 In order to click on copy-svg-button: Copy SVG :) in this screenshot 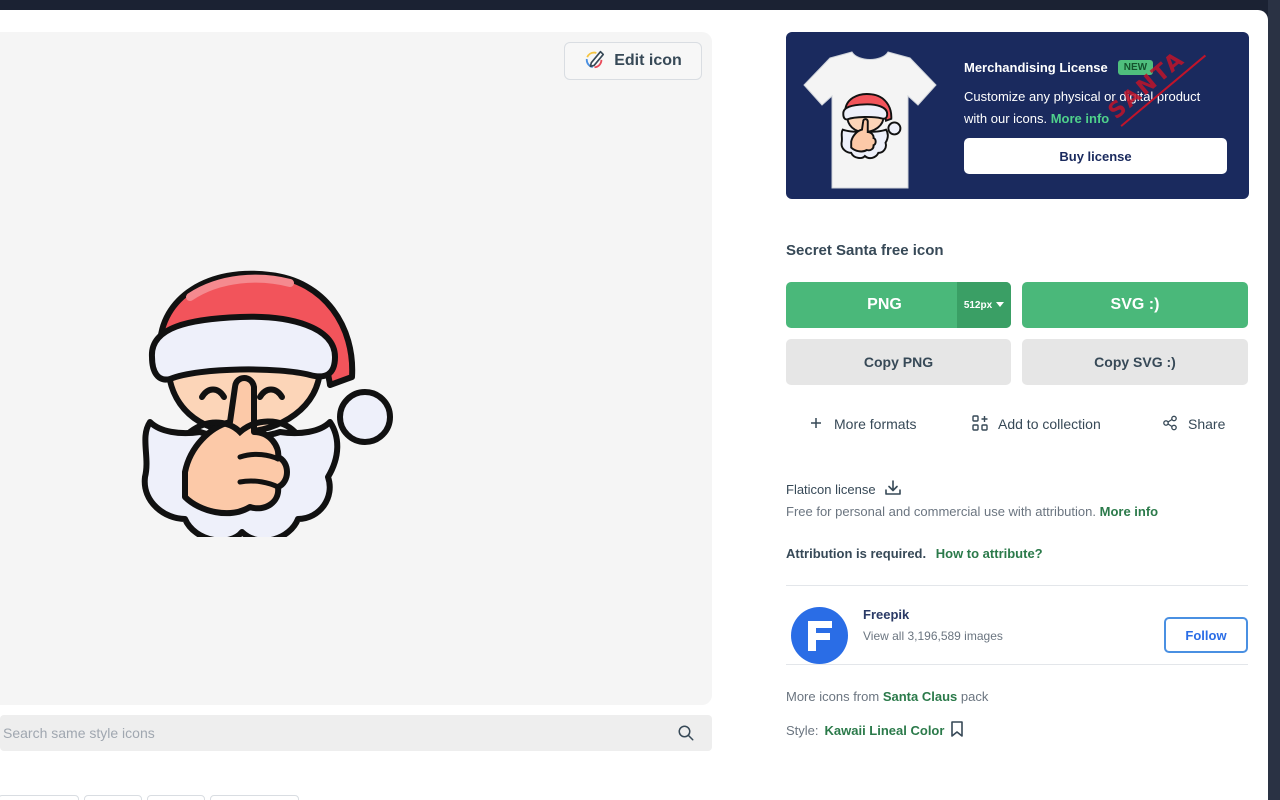, I will do `click(1135, 362)`.